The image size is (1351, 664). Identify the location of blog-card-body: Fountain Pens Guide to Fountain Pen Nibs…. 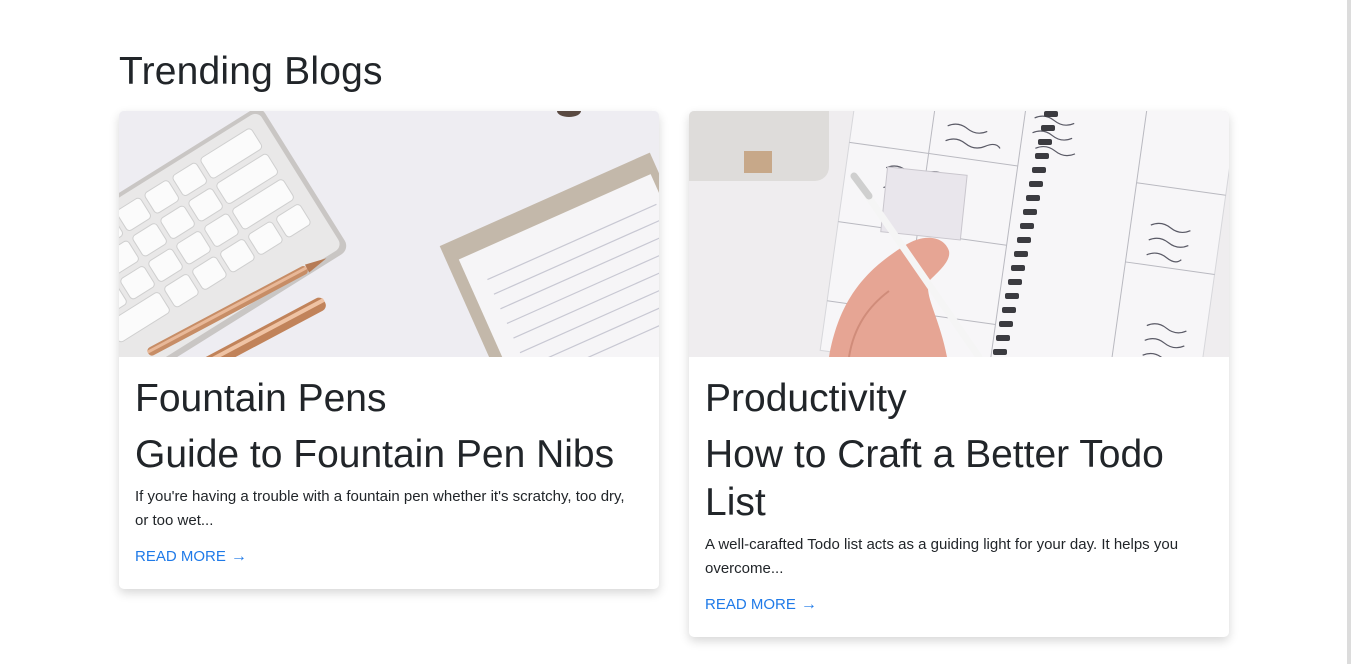
(389, 461).